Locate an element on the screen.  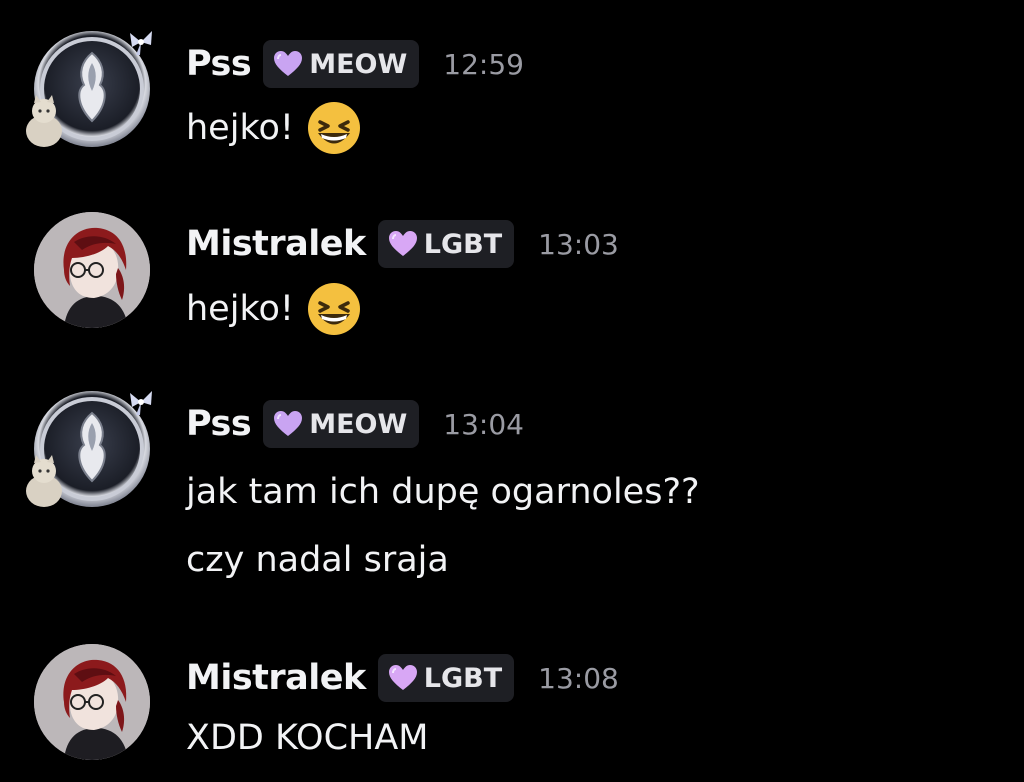
message-header: Mistralek LGBT 13:03 is located at coordinates (402, 244).